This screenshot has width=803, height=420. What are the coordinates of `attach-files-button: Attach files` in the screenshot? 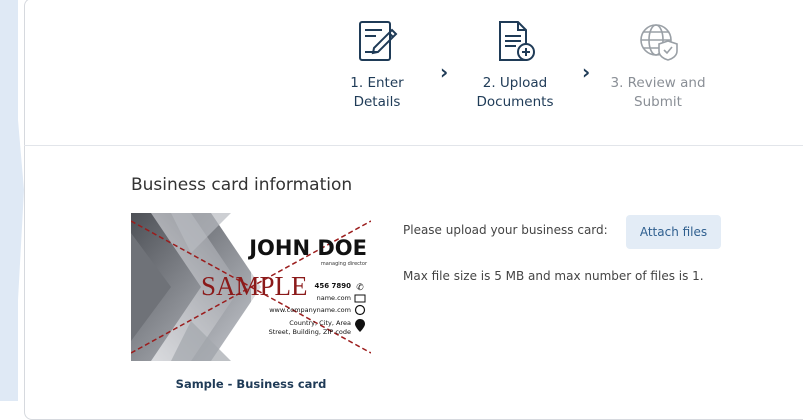 It's located at (673, 232).